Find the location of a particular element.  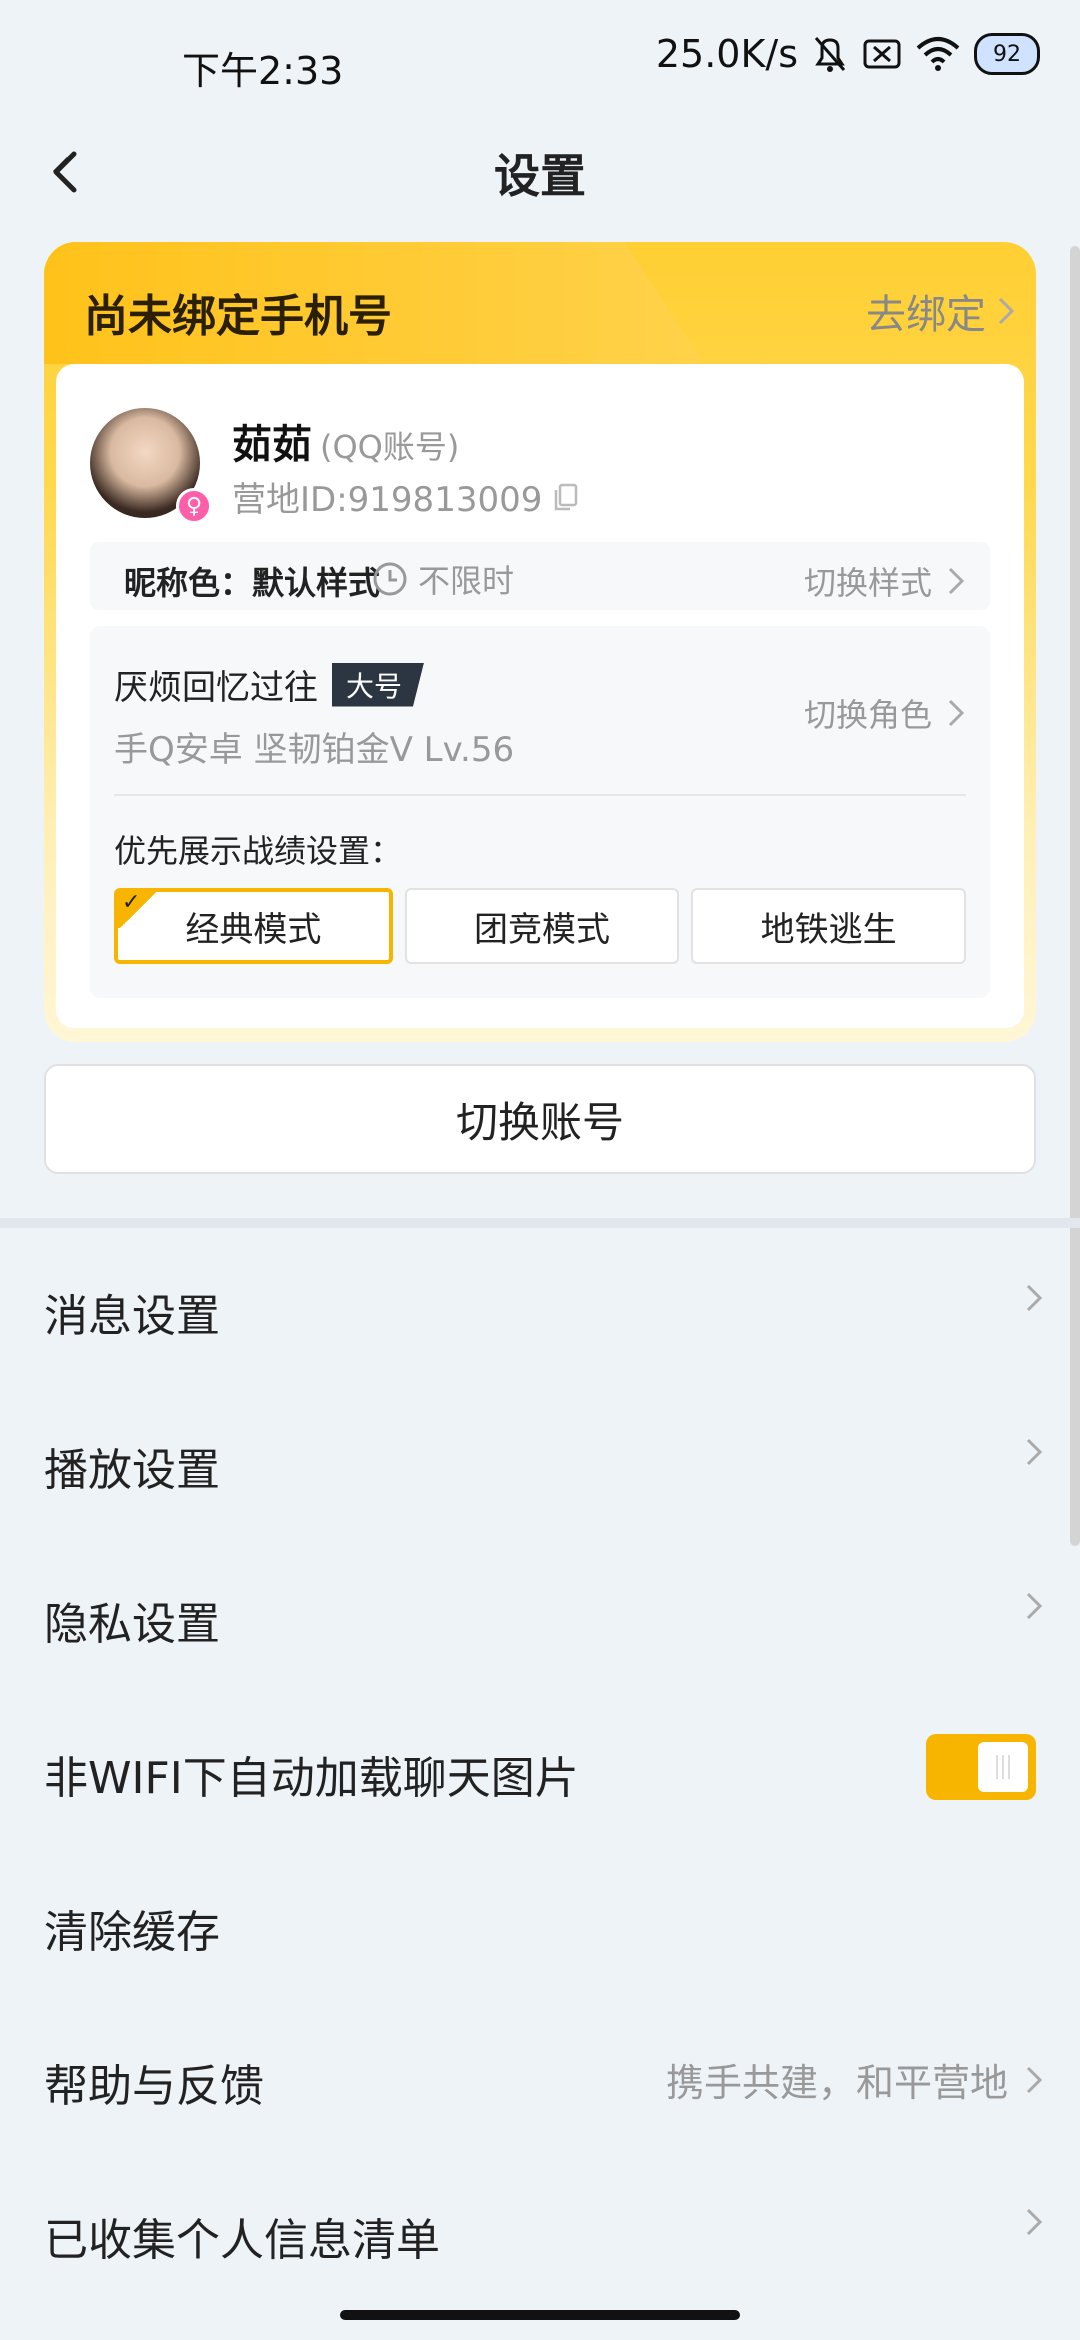

network-speed: 25.0K/s is located at coordinates (726, 54).